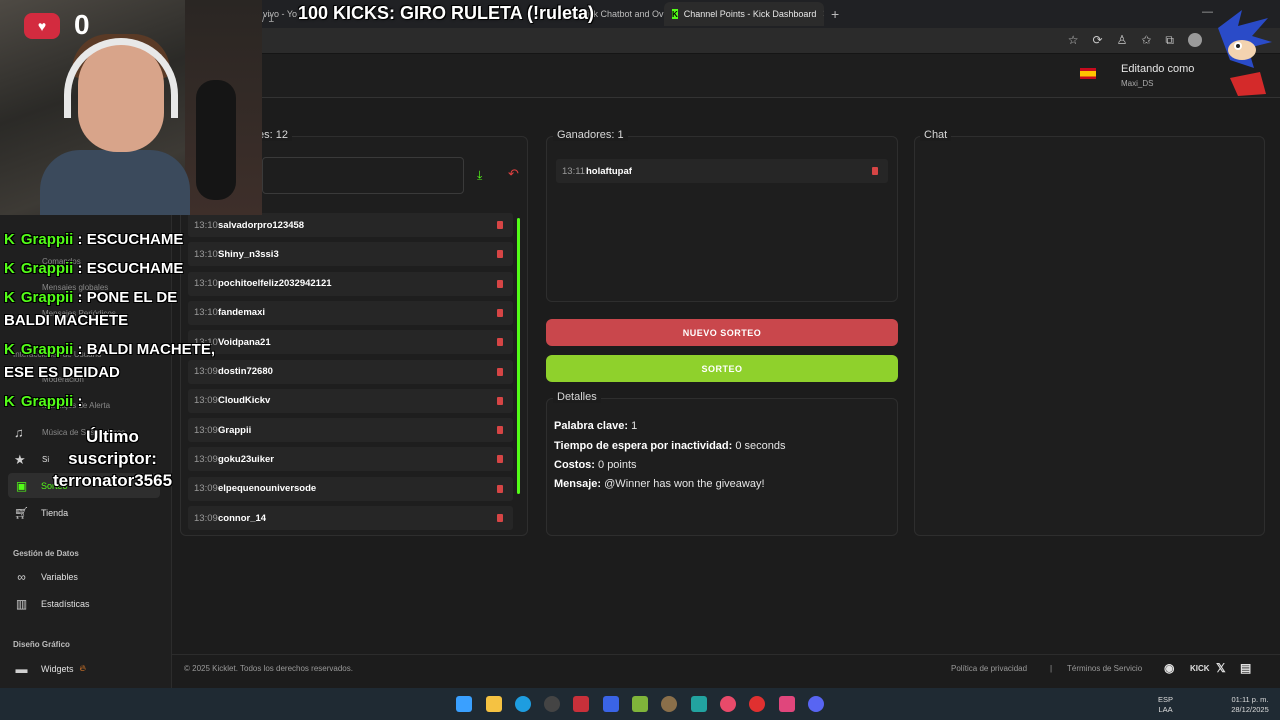  Describe the element at coordinates (1195, 40) in the screenshot. I see `profile-avatar` at that location.